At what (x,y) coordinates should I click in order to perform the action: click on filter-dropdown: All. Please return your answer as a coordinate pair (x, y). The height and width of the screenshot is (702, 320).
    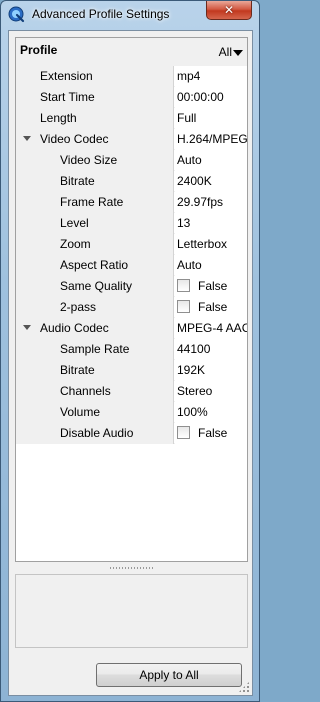
    Looking at the image, I should click on (231, 52).